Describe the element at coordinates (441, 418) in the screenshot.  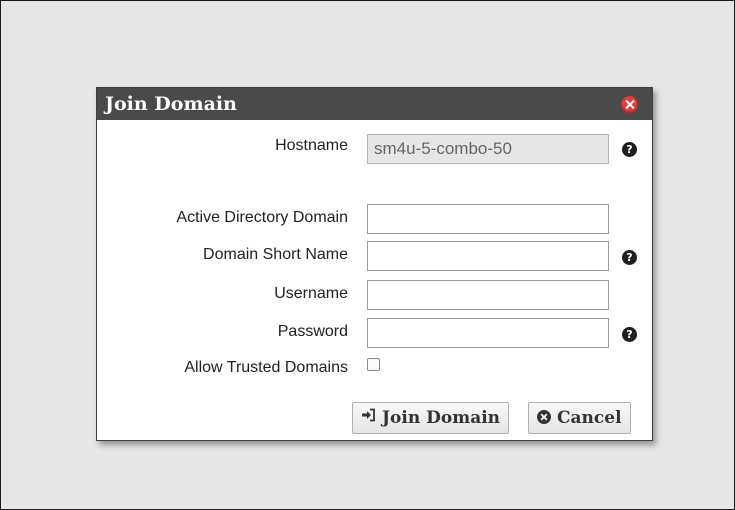
I see `join-domain-button-label: Join Domain` at that location.